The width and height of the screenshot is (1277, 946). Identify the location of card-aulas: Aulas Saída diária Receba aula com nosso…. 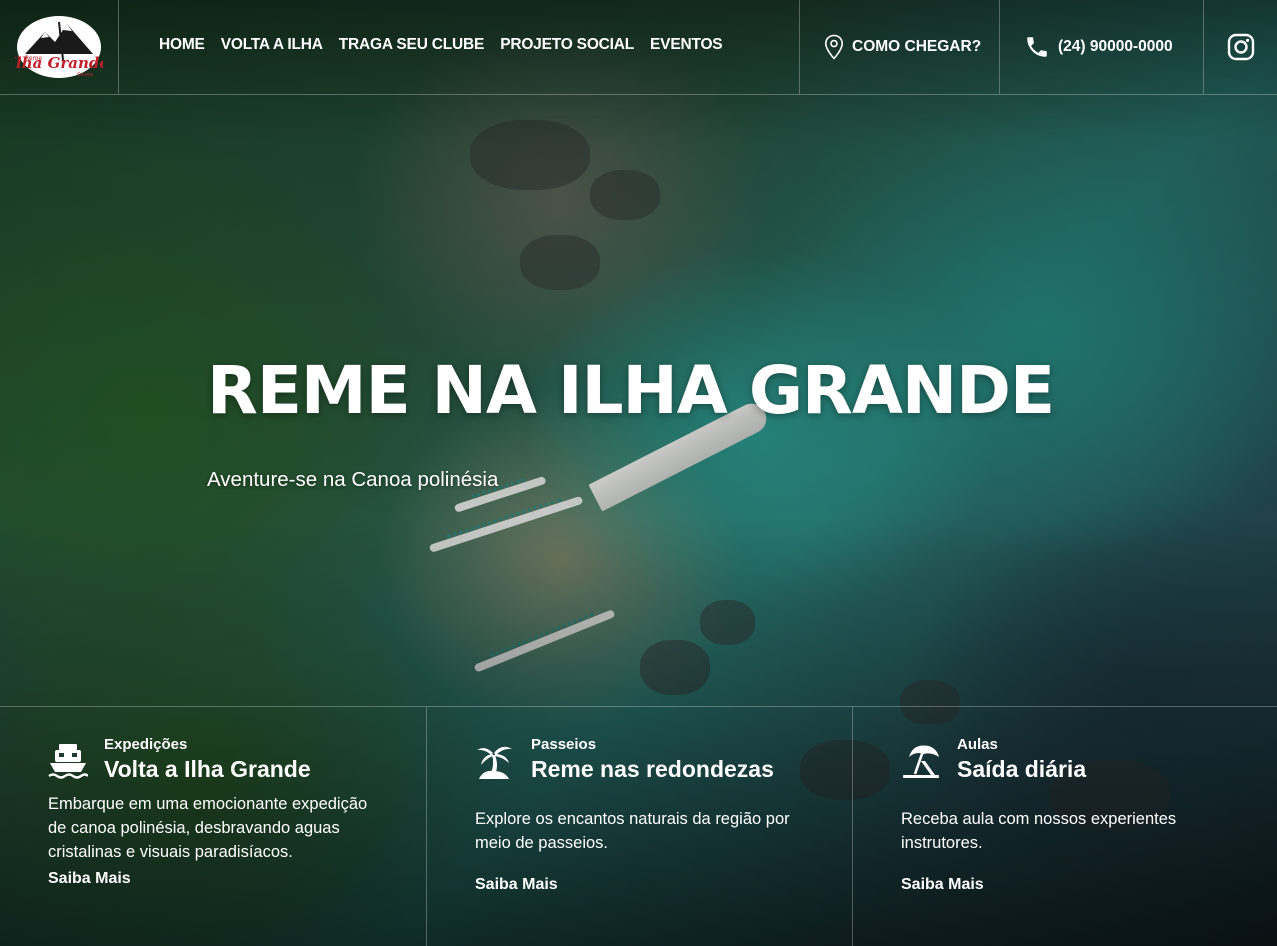
(1064, 826).